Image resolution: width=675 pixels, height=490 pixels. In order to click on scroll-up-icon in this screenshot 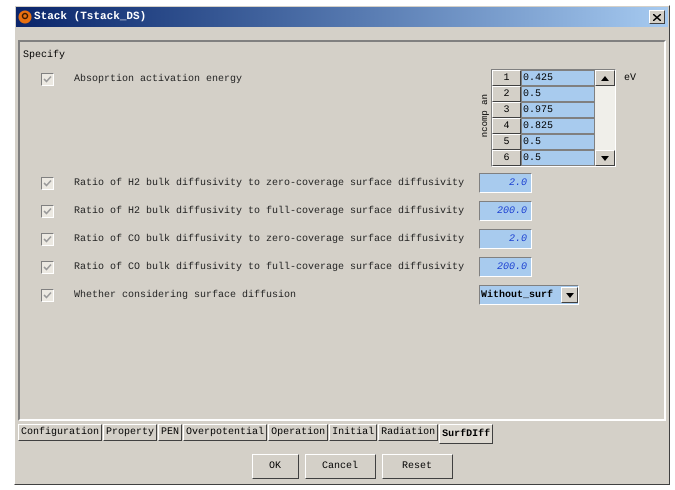, I will do `click(605, 78)`.